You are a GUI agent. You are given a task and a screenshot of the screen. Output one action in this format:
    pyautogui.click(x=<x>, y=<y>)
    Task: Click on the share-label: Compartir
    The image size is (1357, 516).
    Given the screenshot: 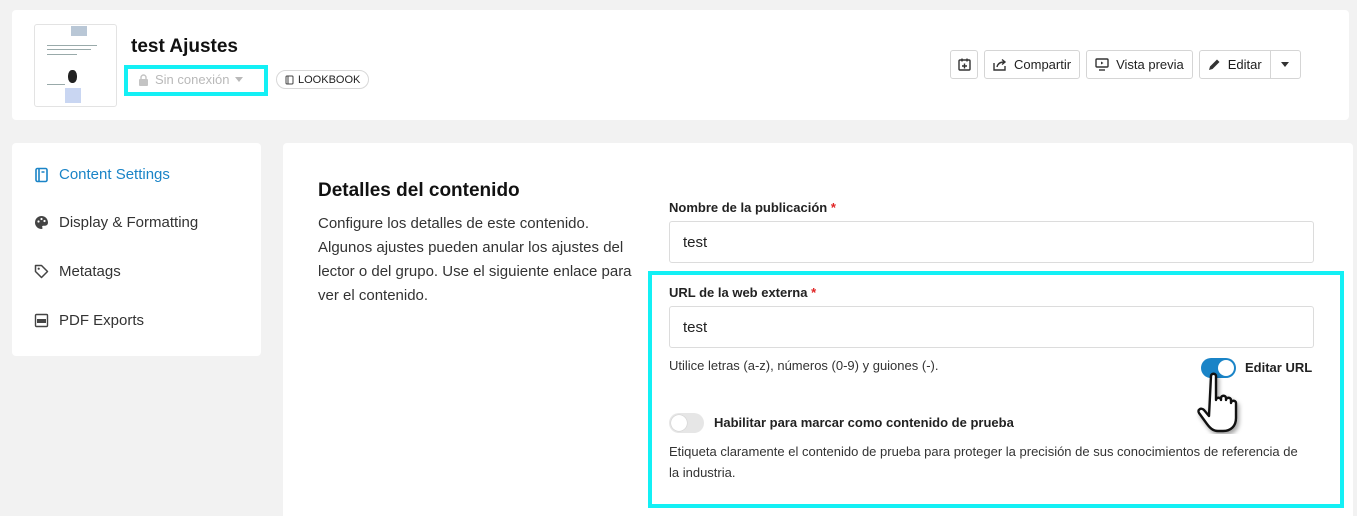 What is the action you would take?
    pyautogui.click(x=1043, y=64)
    